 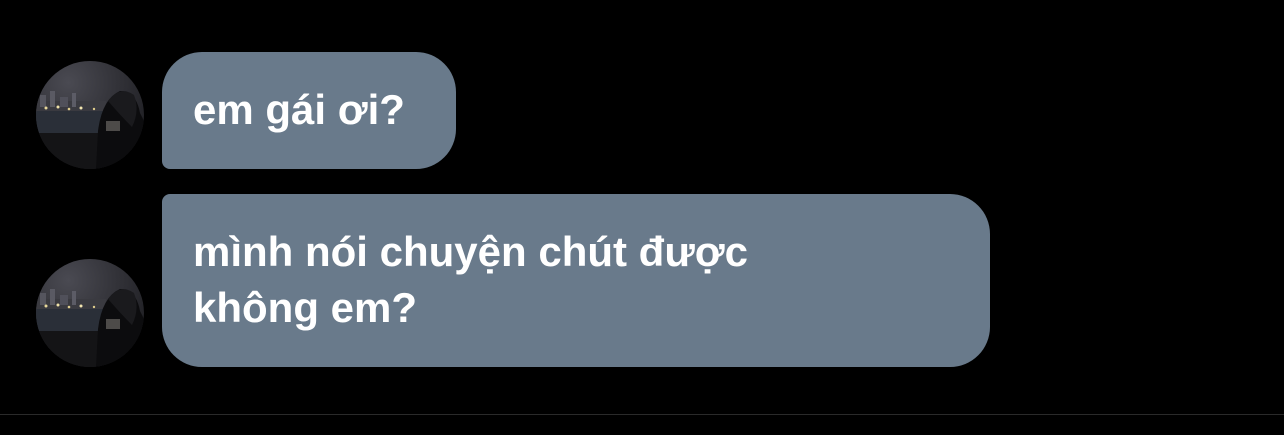 I want to click on message-text-line: em gái ơi?, so click(x=299, y=109).